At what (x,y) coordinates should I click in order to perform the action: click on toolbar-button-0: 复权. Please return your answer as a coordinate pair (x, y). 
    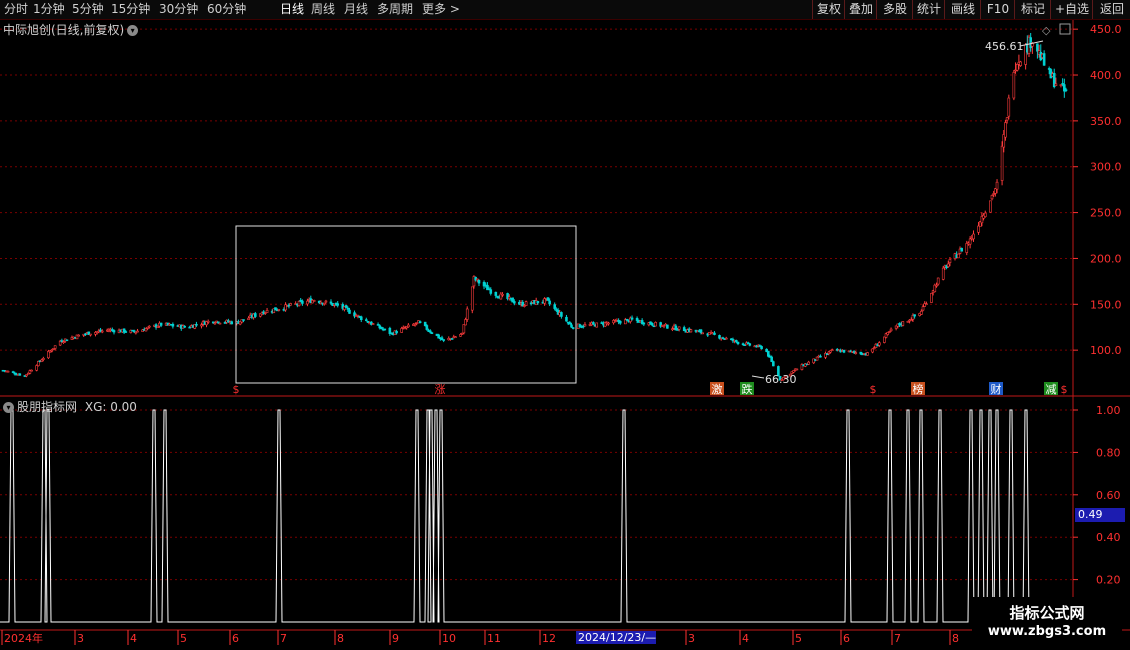
    Looking at the image, I should click on (828, 9).